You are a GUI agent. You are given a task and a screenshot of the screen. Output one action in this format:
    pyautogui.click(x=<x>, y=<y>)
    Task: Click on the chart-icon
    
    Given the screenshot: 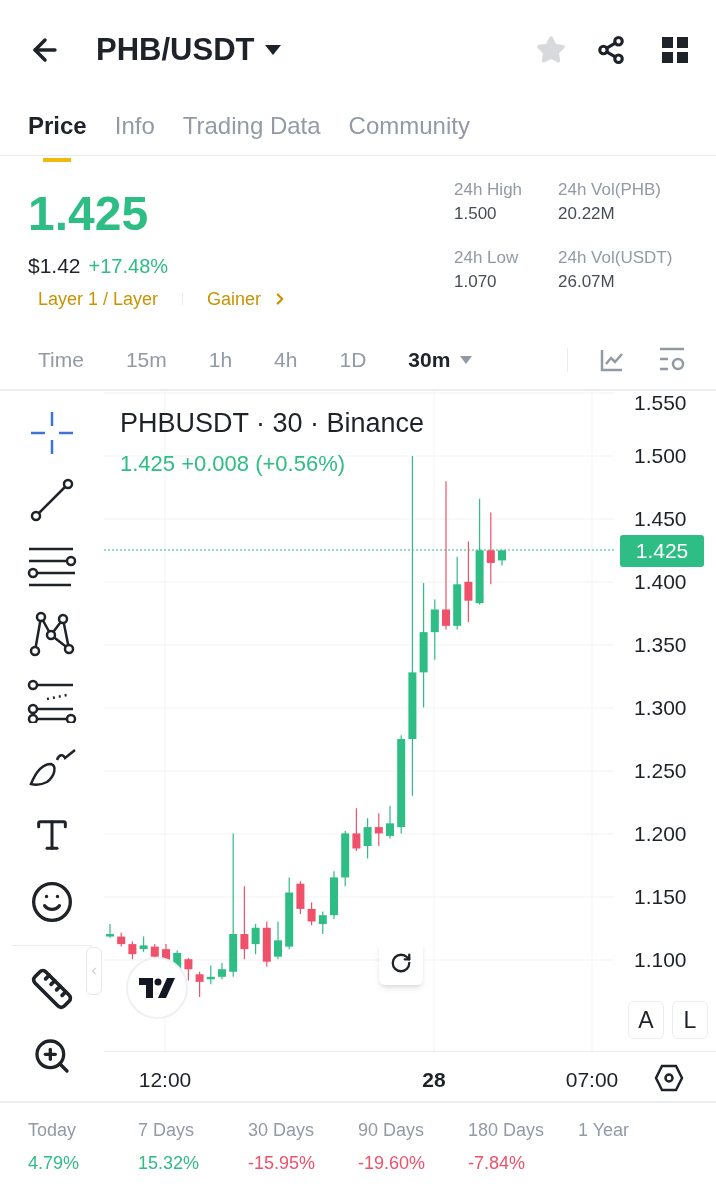 What is the action you would take?
    pyautogui.click(x=612, y=360)
    